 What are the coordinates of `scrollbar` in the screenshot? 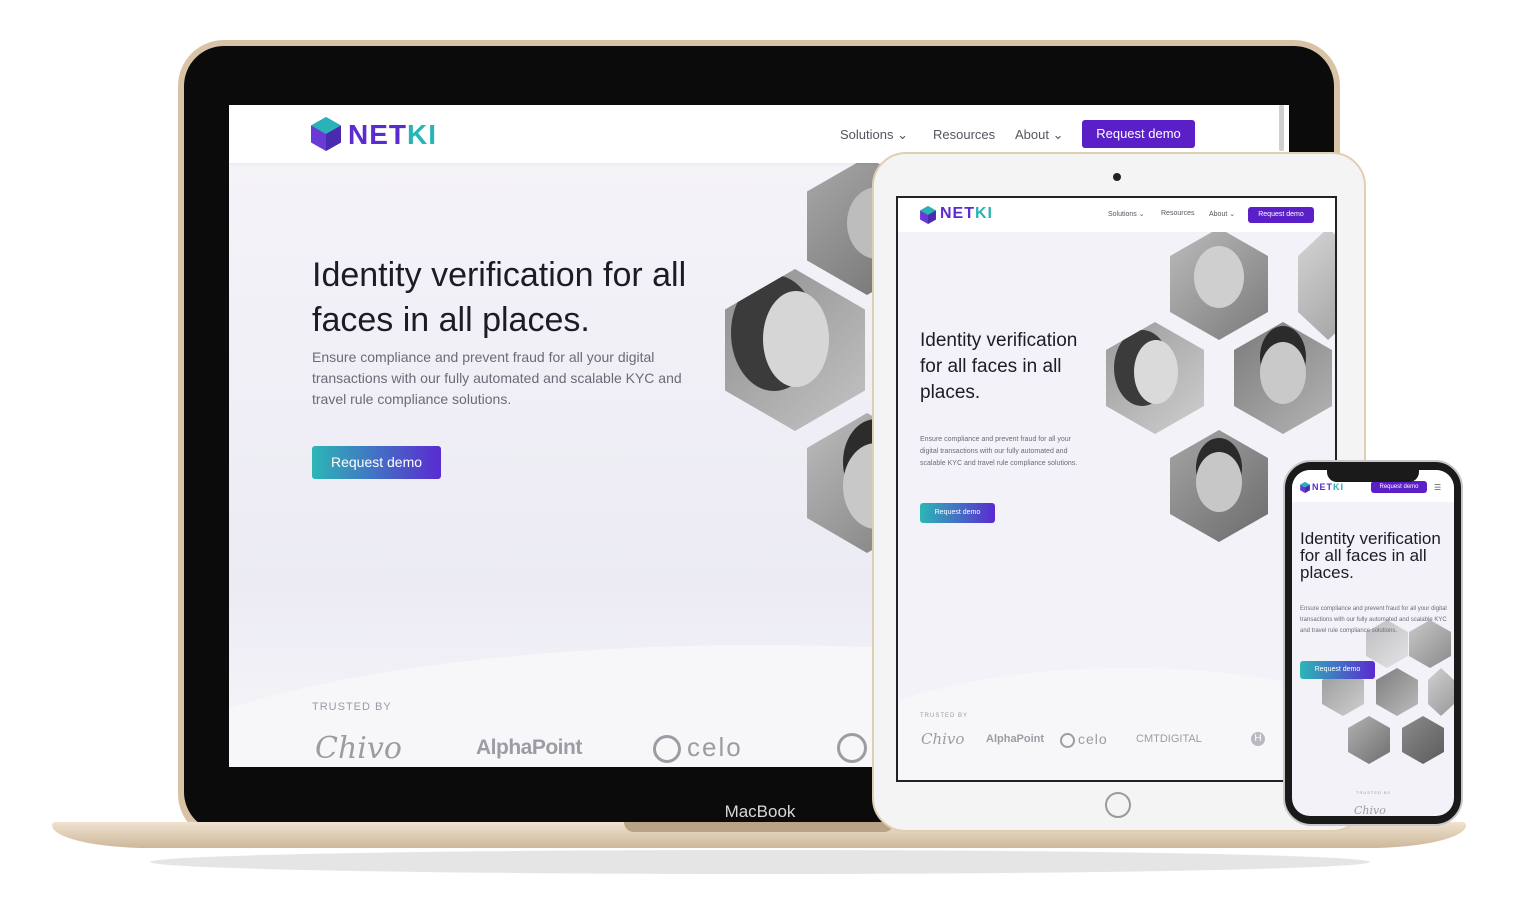 It's located at (1281, 128).